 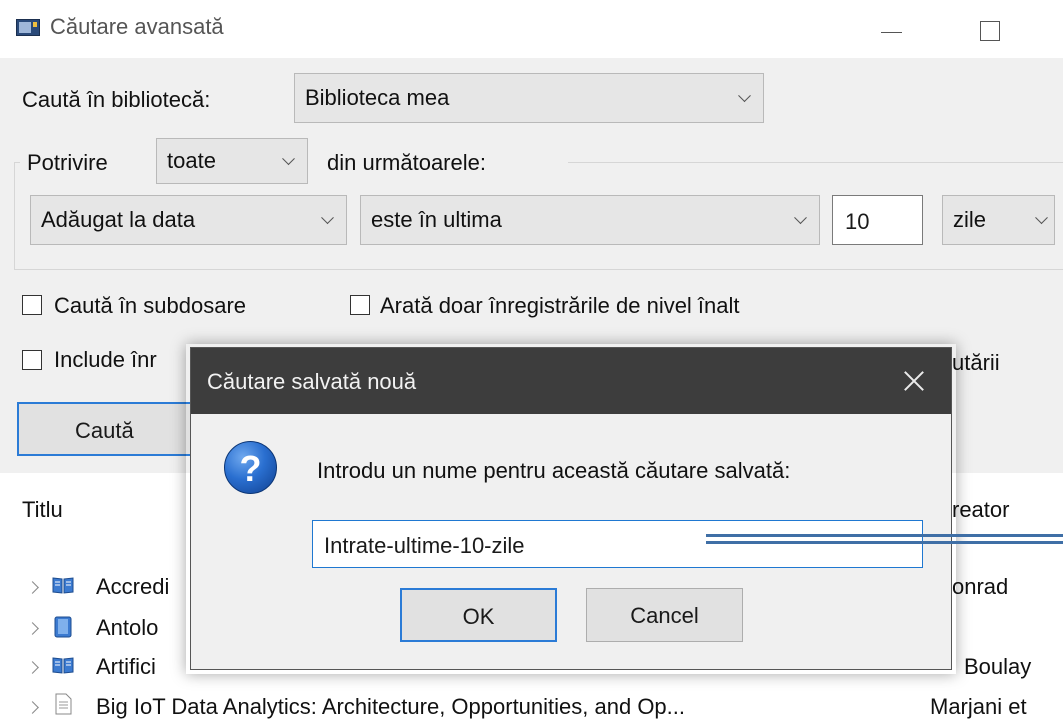 I want to click on match-select-value: toate, so click(x=191, y=160).